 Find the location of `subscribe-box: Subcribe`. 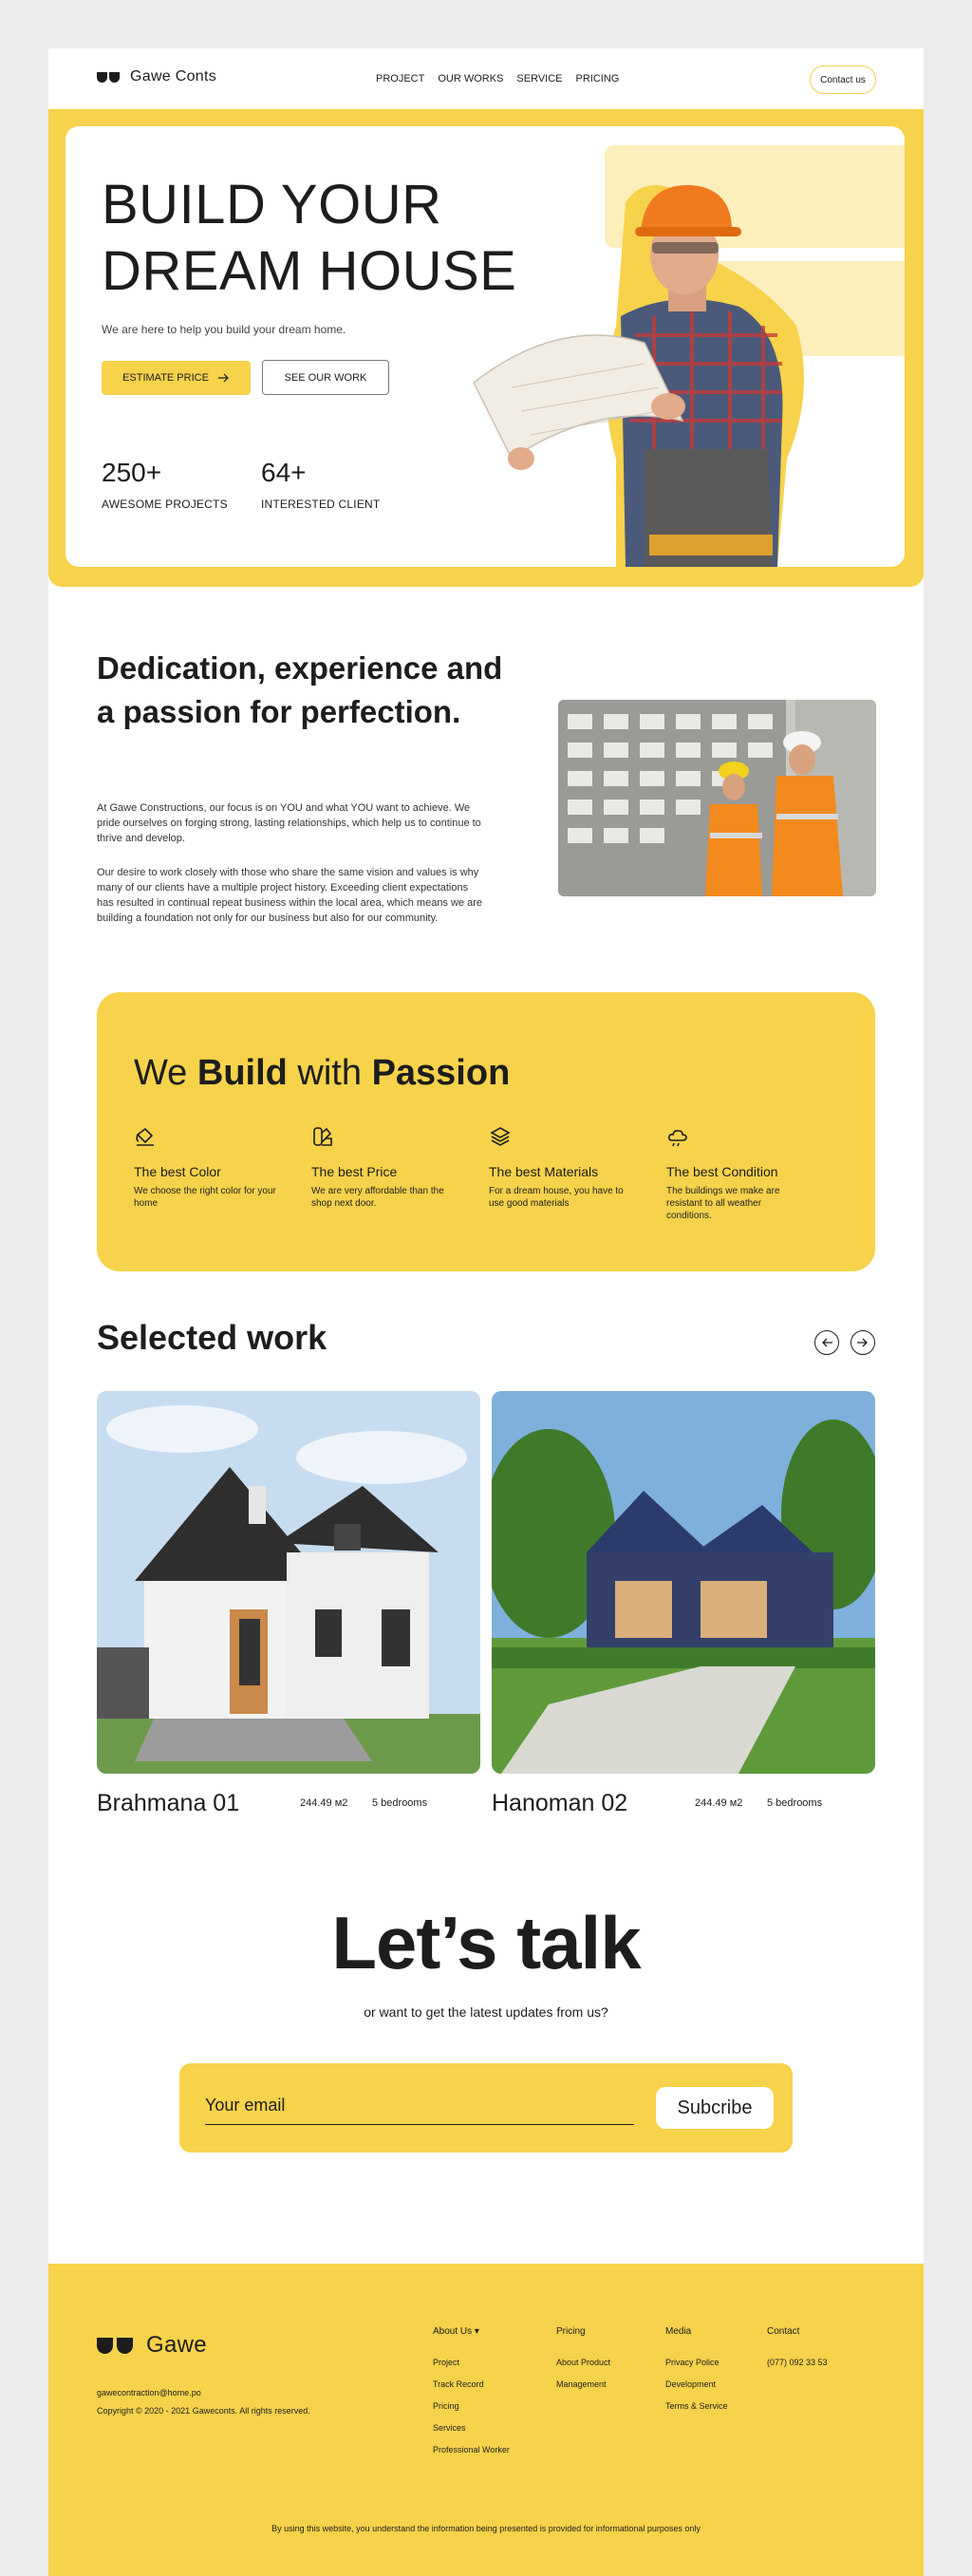

subscribe-box: Subcribe is located at coordinates (486, 2108).